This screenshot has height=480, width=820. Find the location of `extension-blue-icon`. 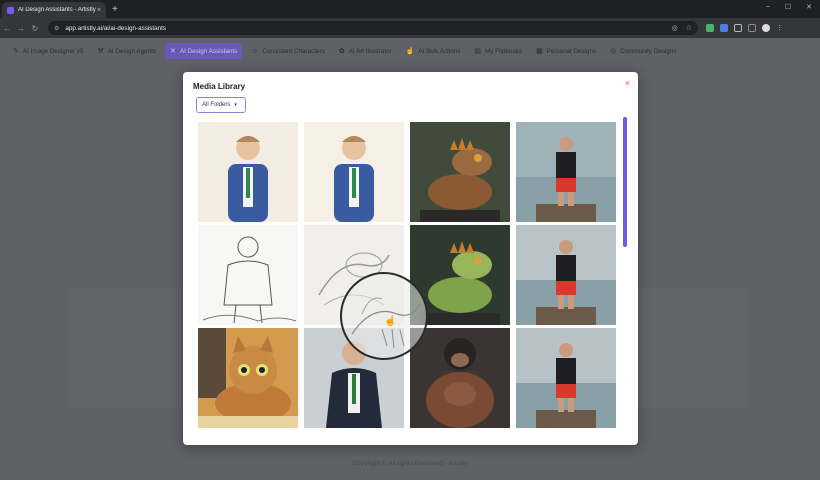

extension-blue-icon is located at coordinates (724, 28).